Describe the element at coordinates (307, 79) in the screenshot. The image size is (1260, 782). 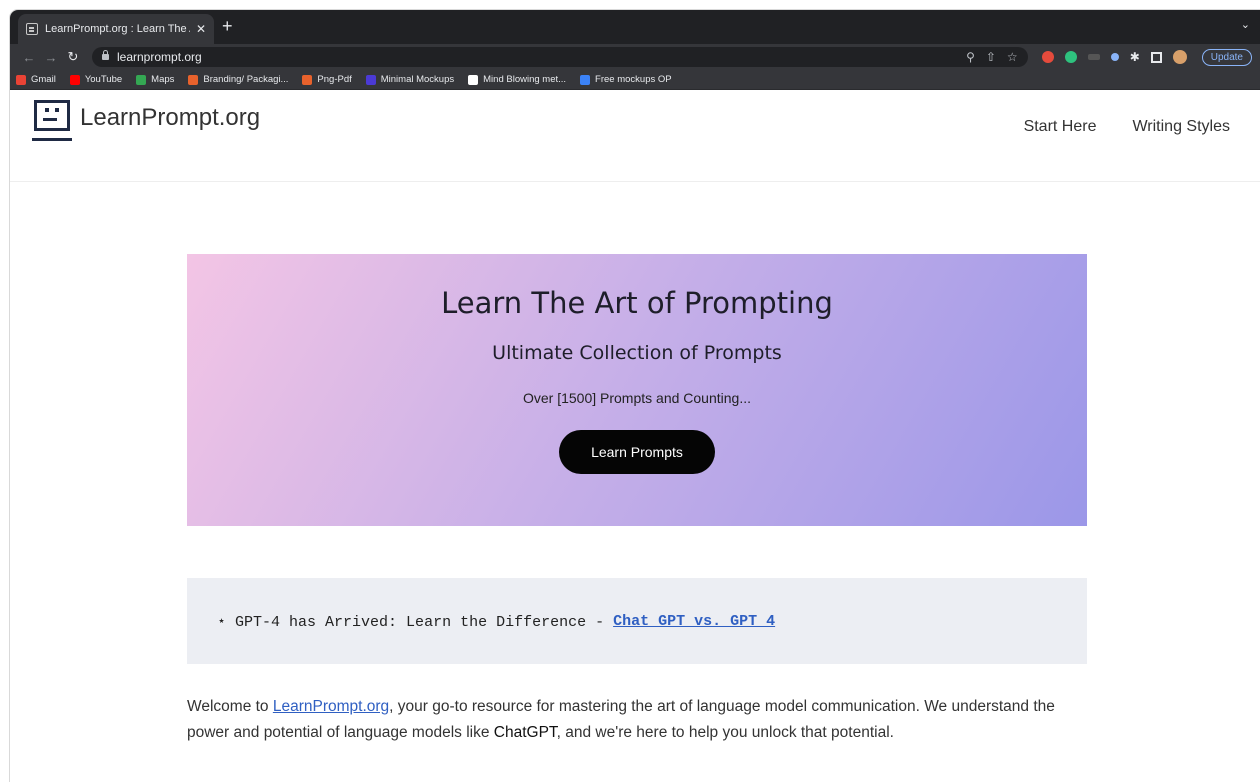
I see `png-pdf-icon` at that location.